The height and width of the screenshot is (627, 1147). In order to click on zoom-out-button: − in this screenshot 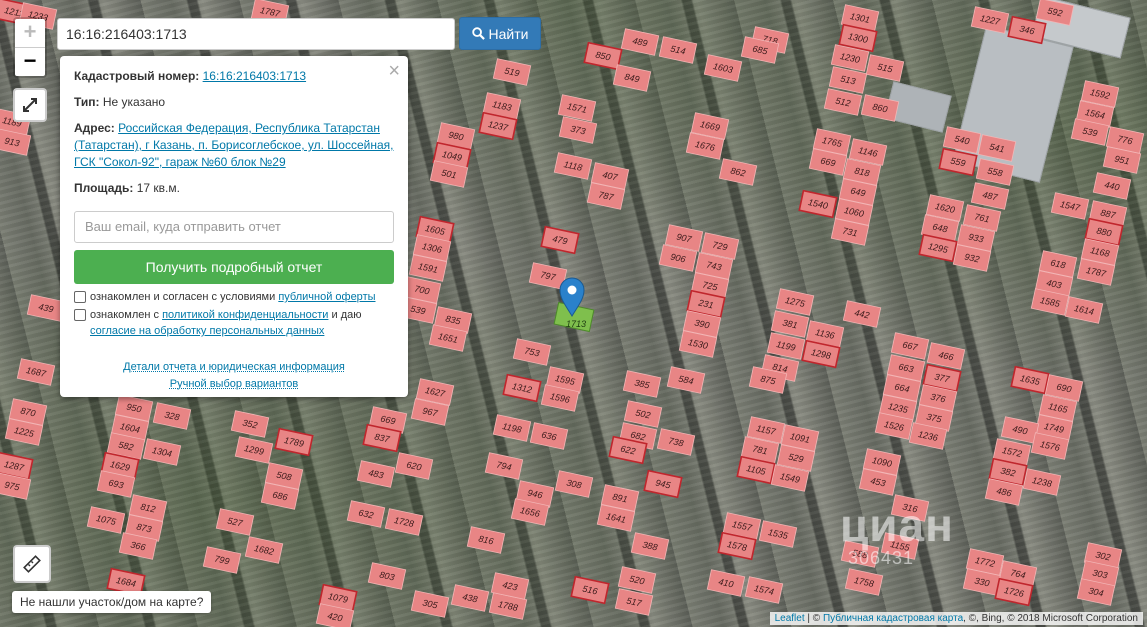, I will do `click(30, 61)`.